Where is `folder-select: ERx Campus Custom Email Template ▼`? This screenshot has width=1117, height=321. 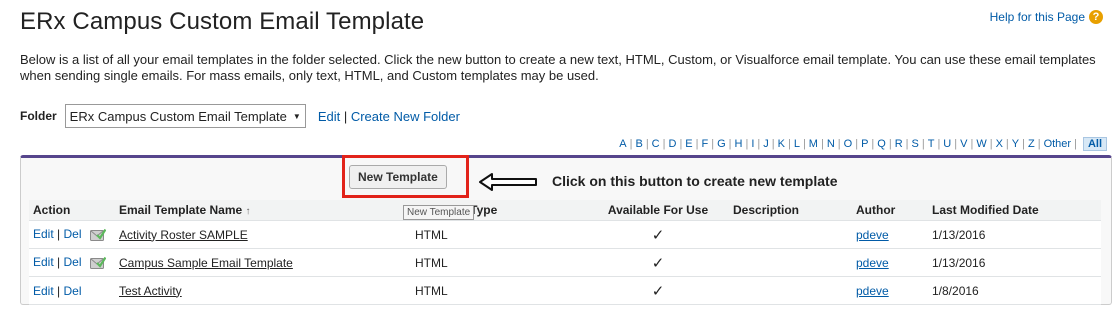
folder-select: ERx Campus Custom Email Template ▼ is located at coordinates (185, 116).